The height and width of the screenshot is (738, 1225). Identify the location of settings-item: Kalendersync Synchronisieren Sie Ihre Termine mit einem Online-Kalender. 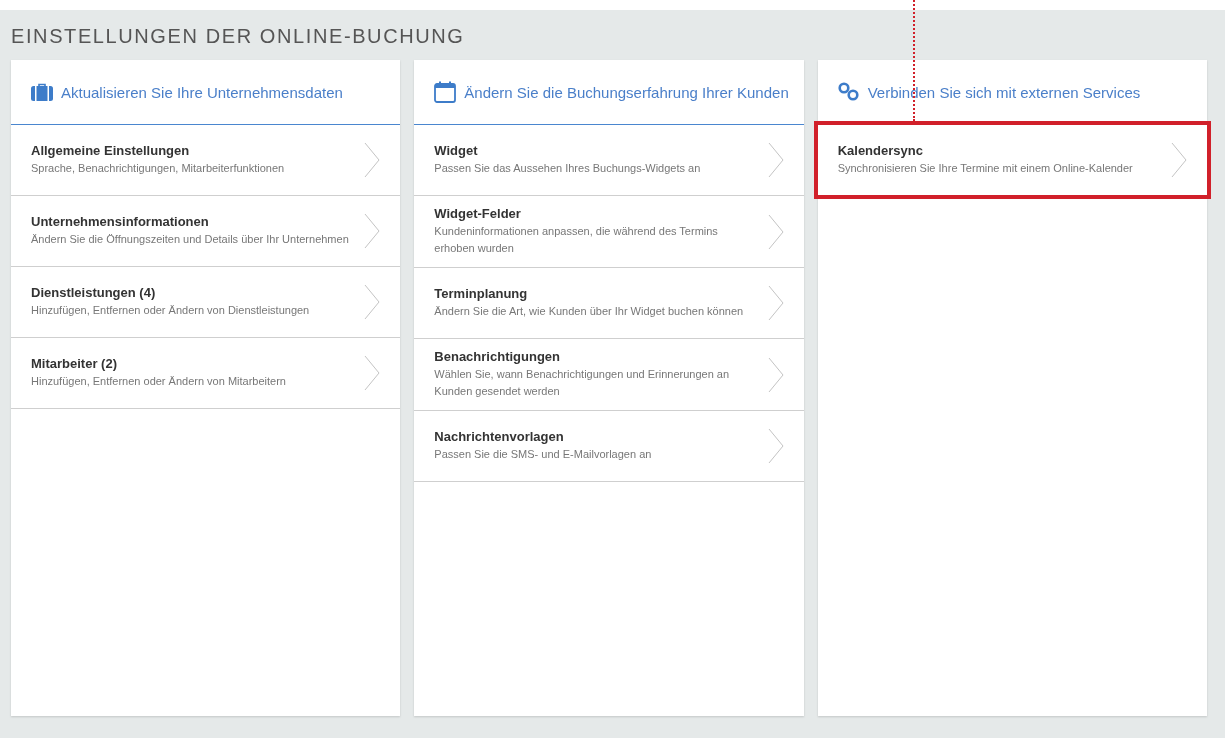
(1012, 160).